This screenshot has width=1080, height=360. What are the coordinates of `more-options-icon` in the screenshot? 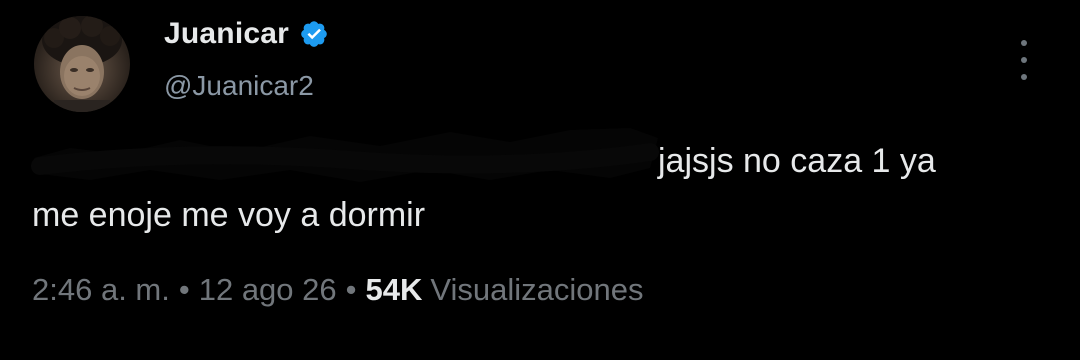 It's located at (1024, 60).